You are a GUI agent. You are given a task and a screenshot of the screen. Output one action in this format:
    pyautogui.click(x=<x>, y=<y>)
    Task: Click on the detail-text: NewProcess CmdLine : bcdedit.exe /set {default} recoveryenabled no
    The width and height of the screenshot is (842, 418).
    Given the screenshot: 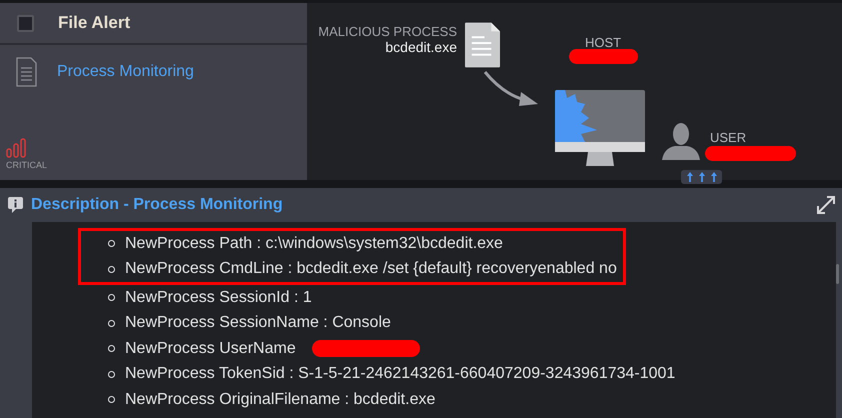 What is the action you would take?
    pyautogui.click(x=371, y=269)
    